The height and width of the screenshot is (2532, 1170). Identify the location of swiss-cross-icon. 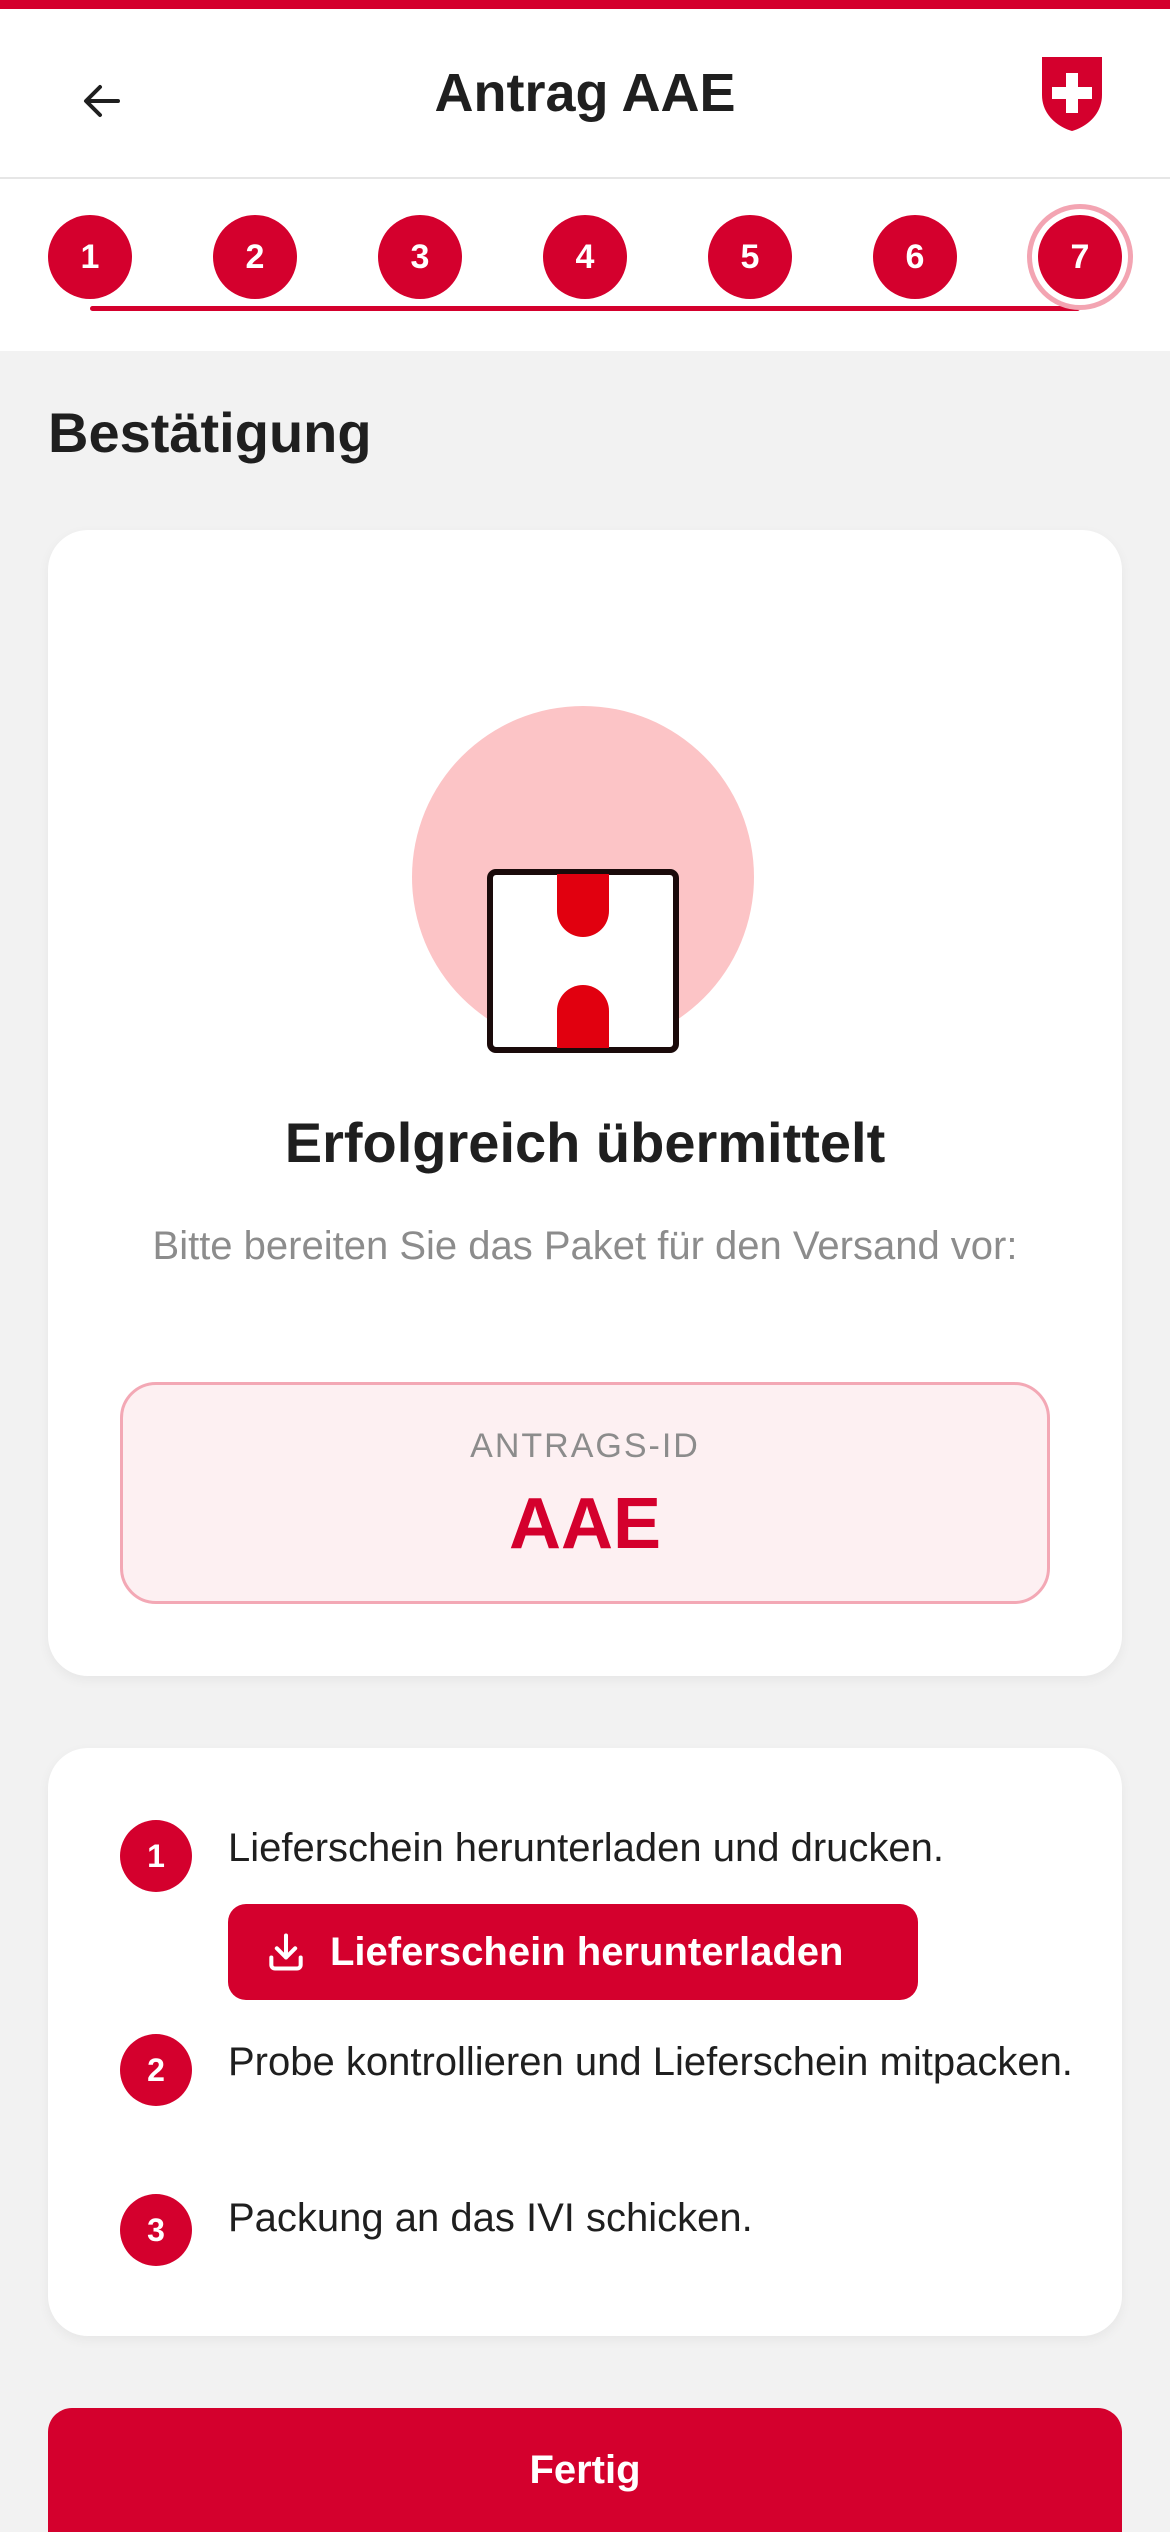
(1072, 94).